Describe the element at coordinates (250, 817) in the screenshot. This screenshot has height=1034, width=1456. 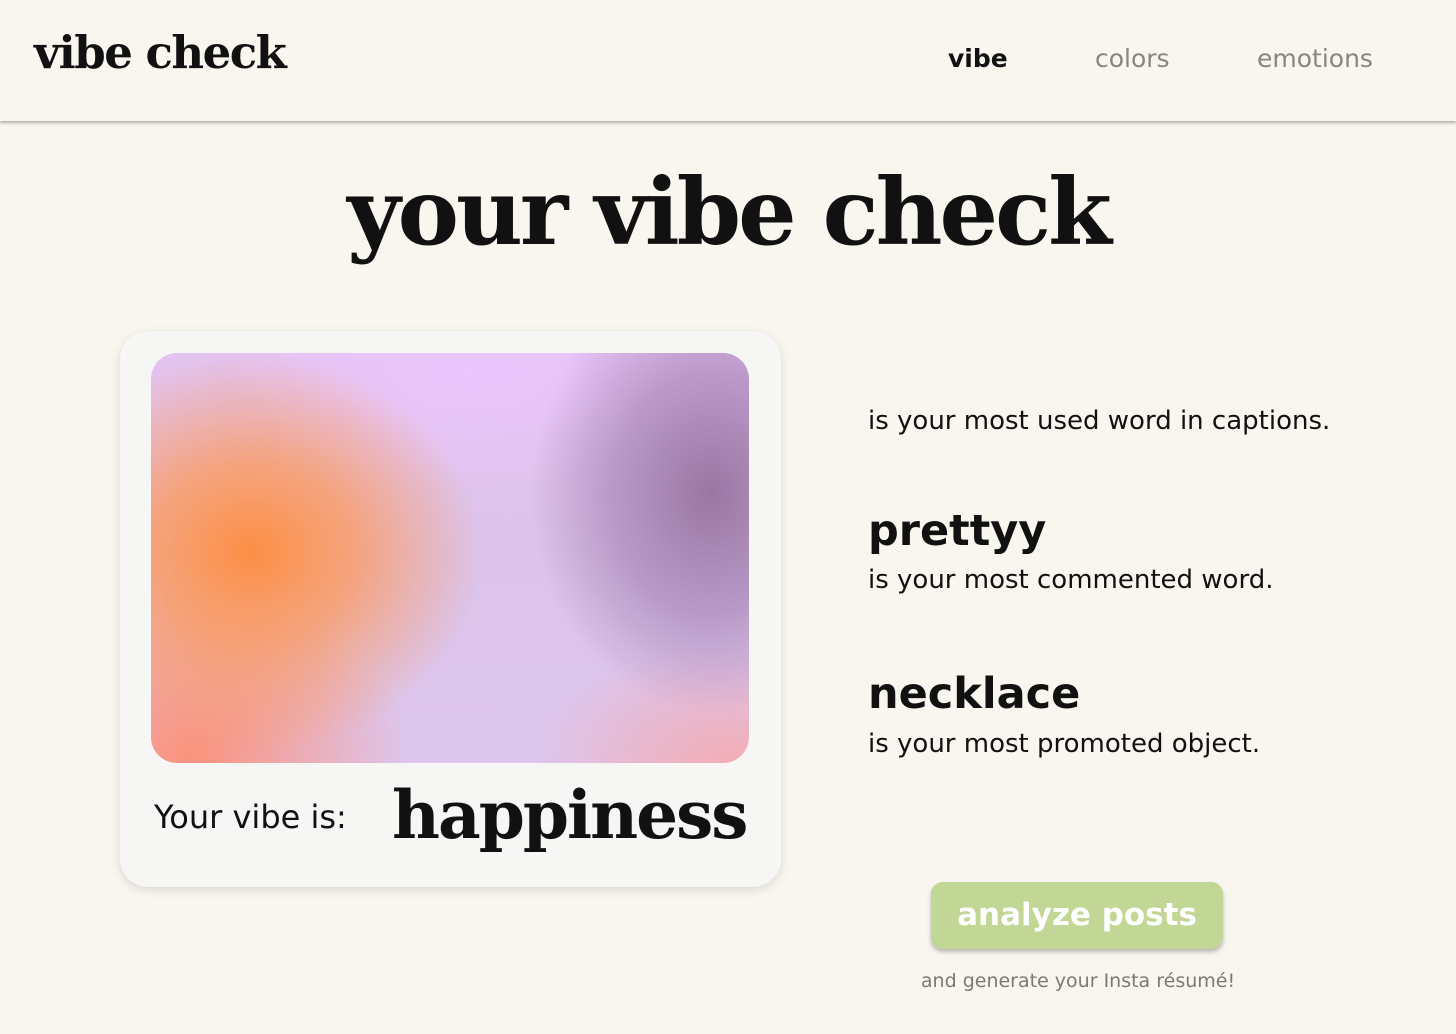
I see `vibe-label: Your vibe is:` at that location.